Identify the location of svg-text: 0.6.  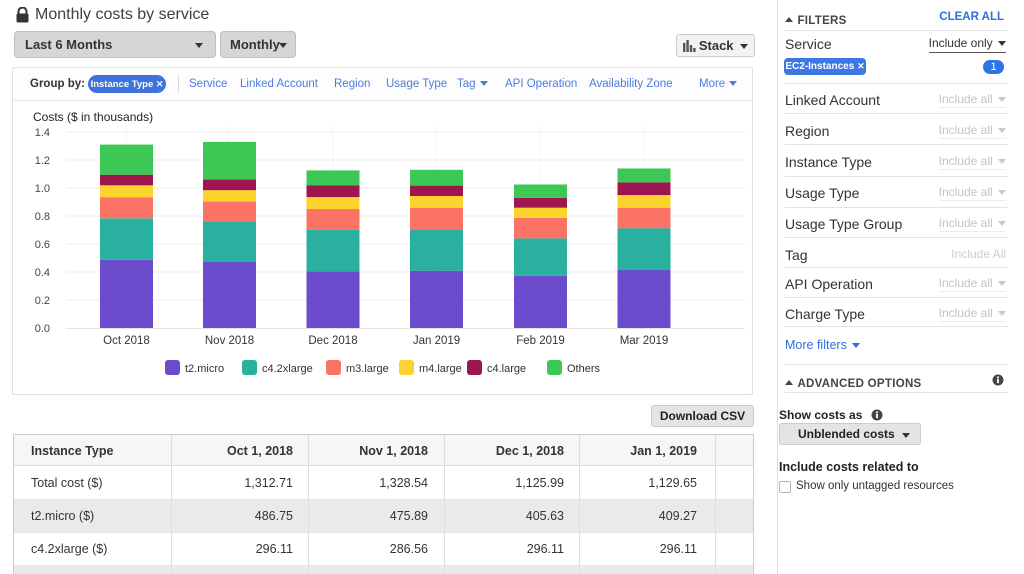
(42, 245).